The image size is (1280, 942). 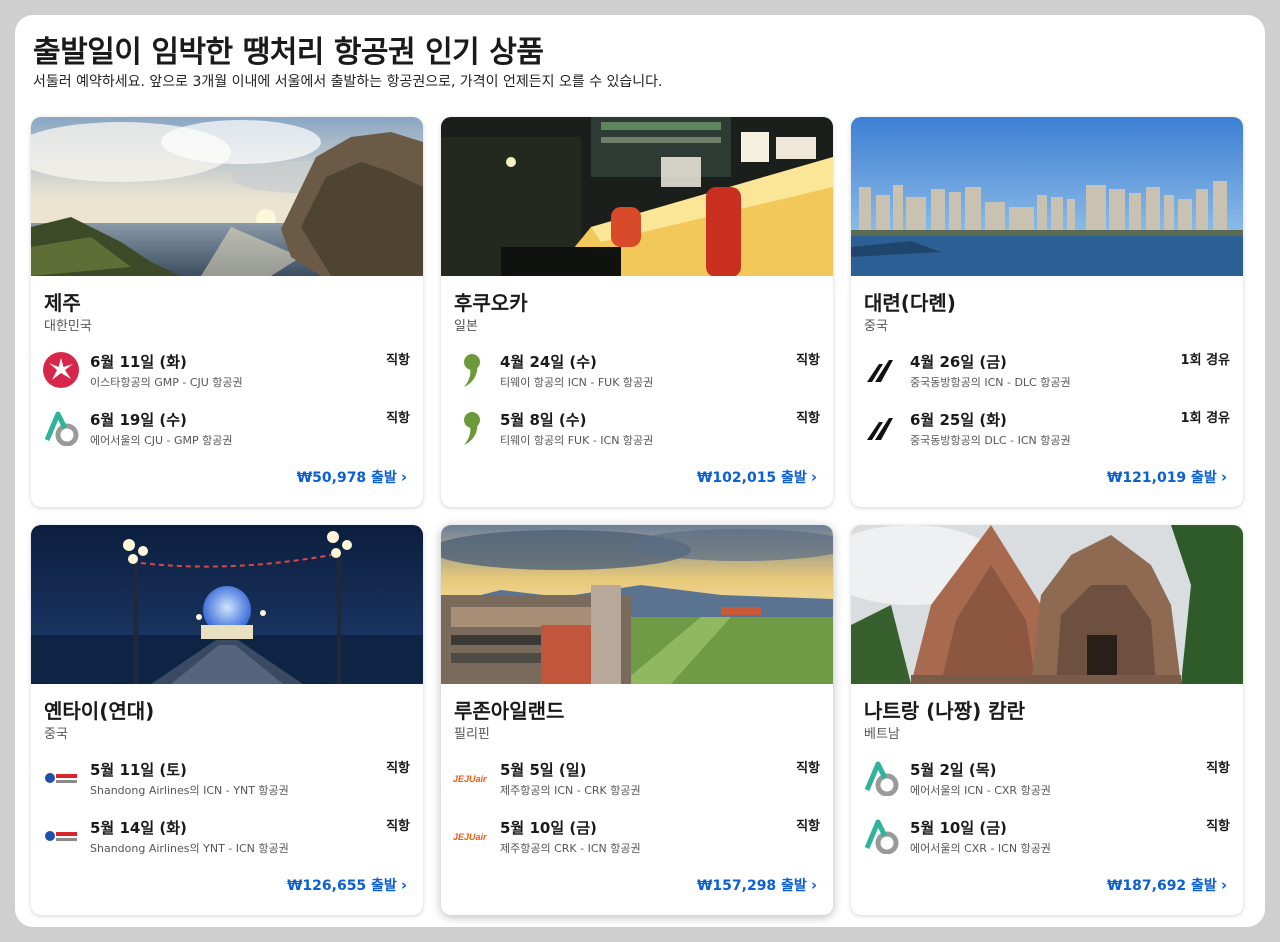 What do you see at coordinates (570, 848) in the screenshot?
I see `flight-route: 제주항공의 CRK - ICN 항공권` at bounding box center [570, 848].